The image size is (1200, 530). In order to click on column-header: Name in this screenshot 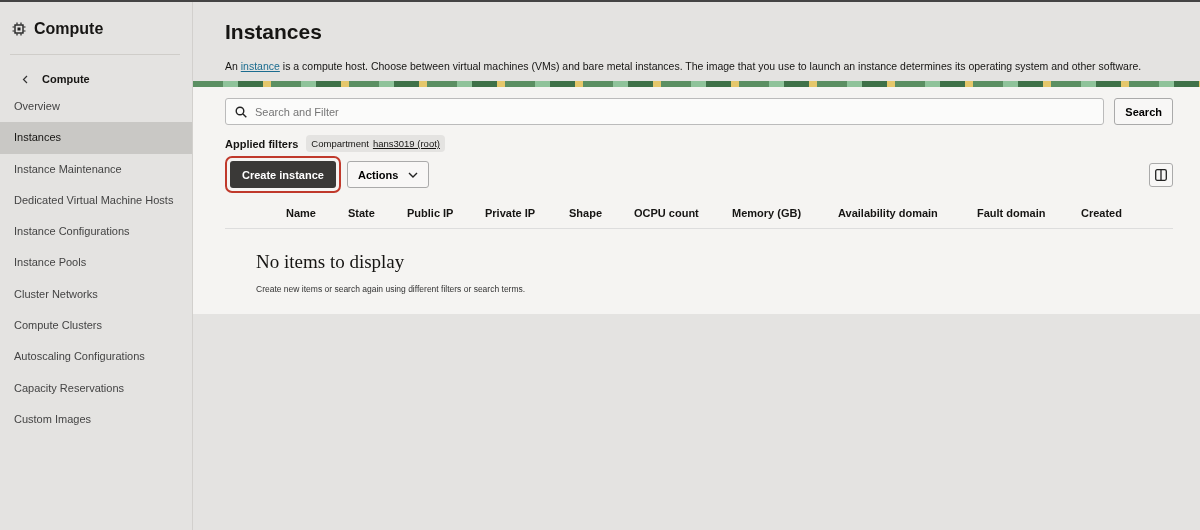, I will do `click(301, 213)`.